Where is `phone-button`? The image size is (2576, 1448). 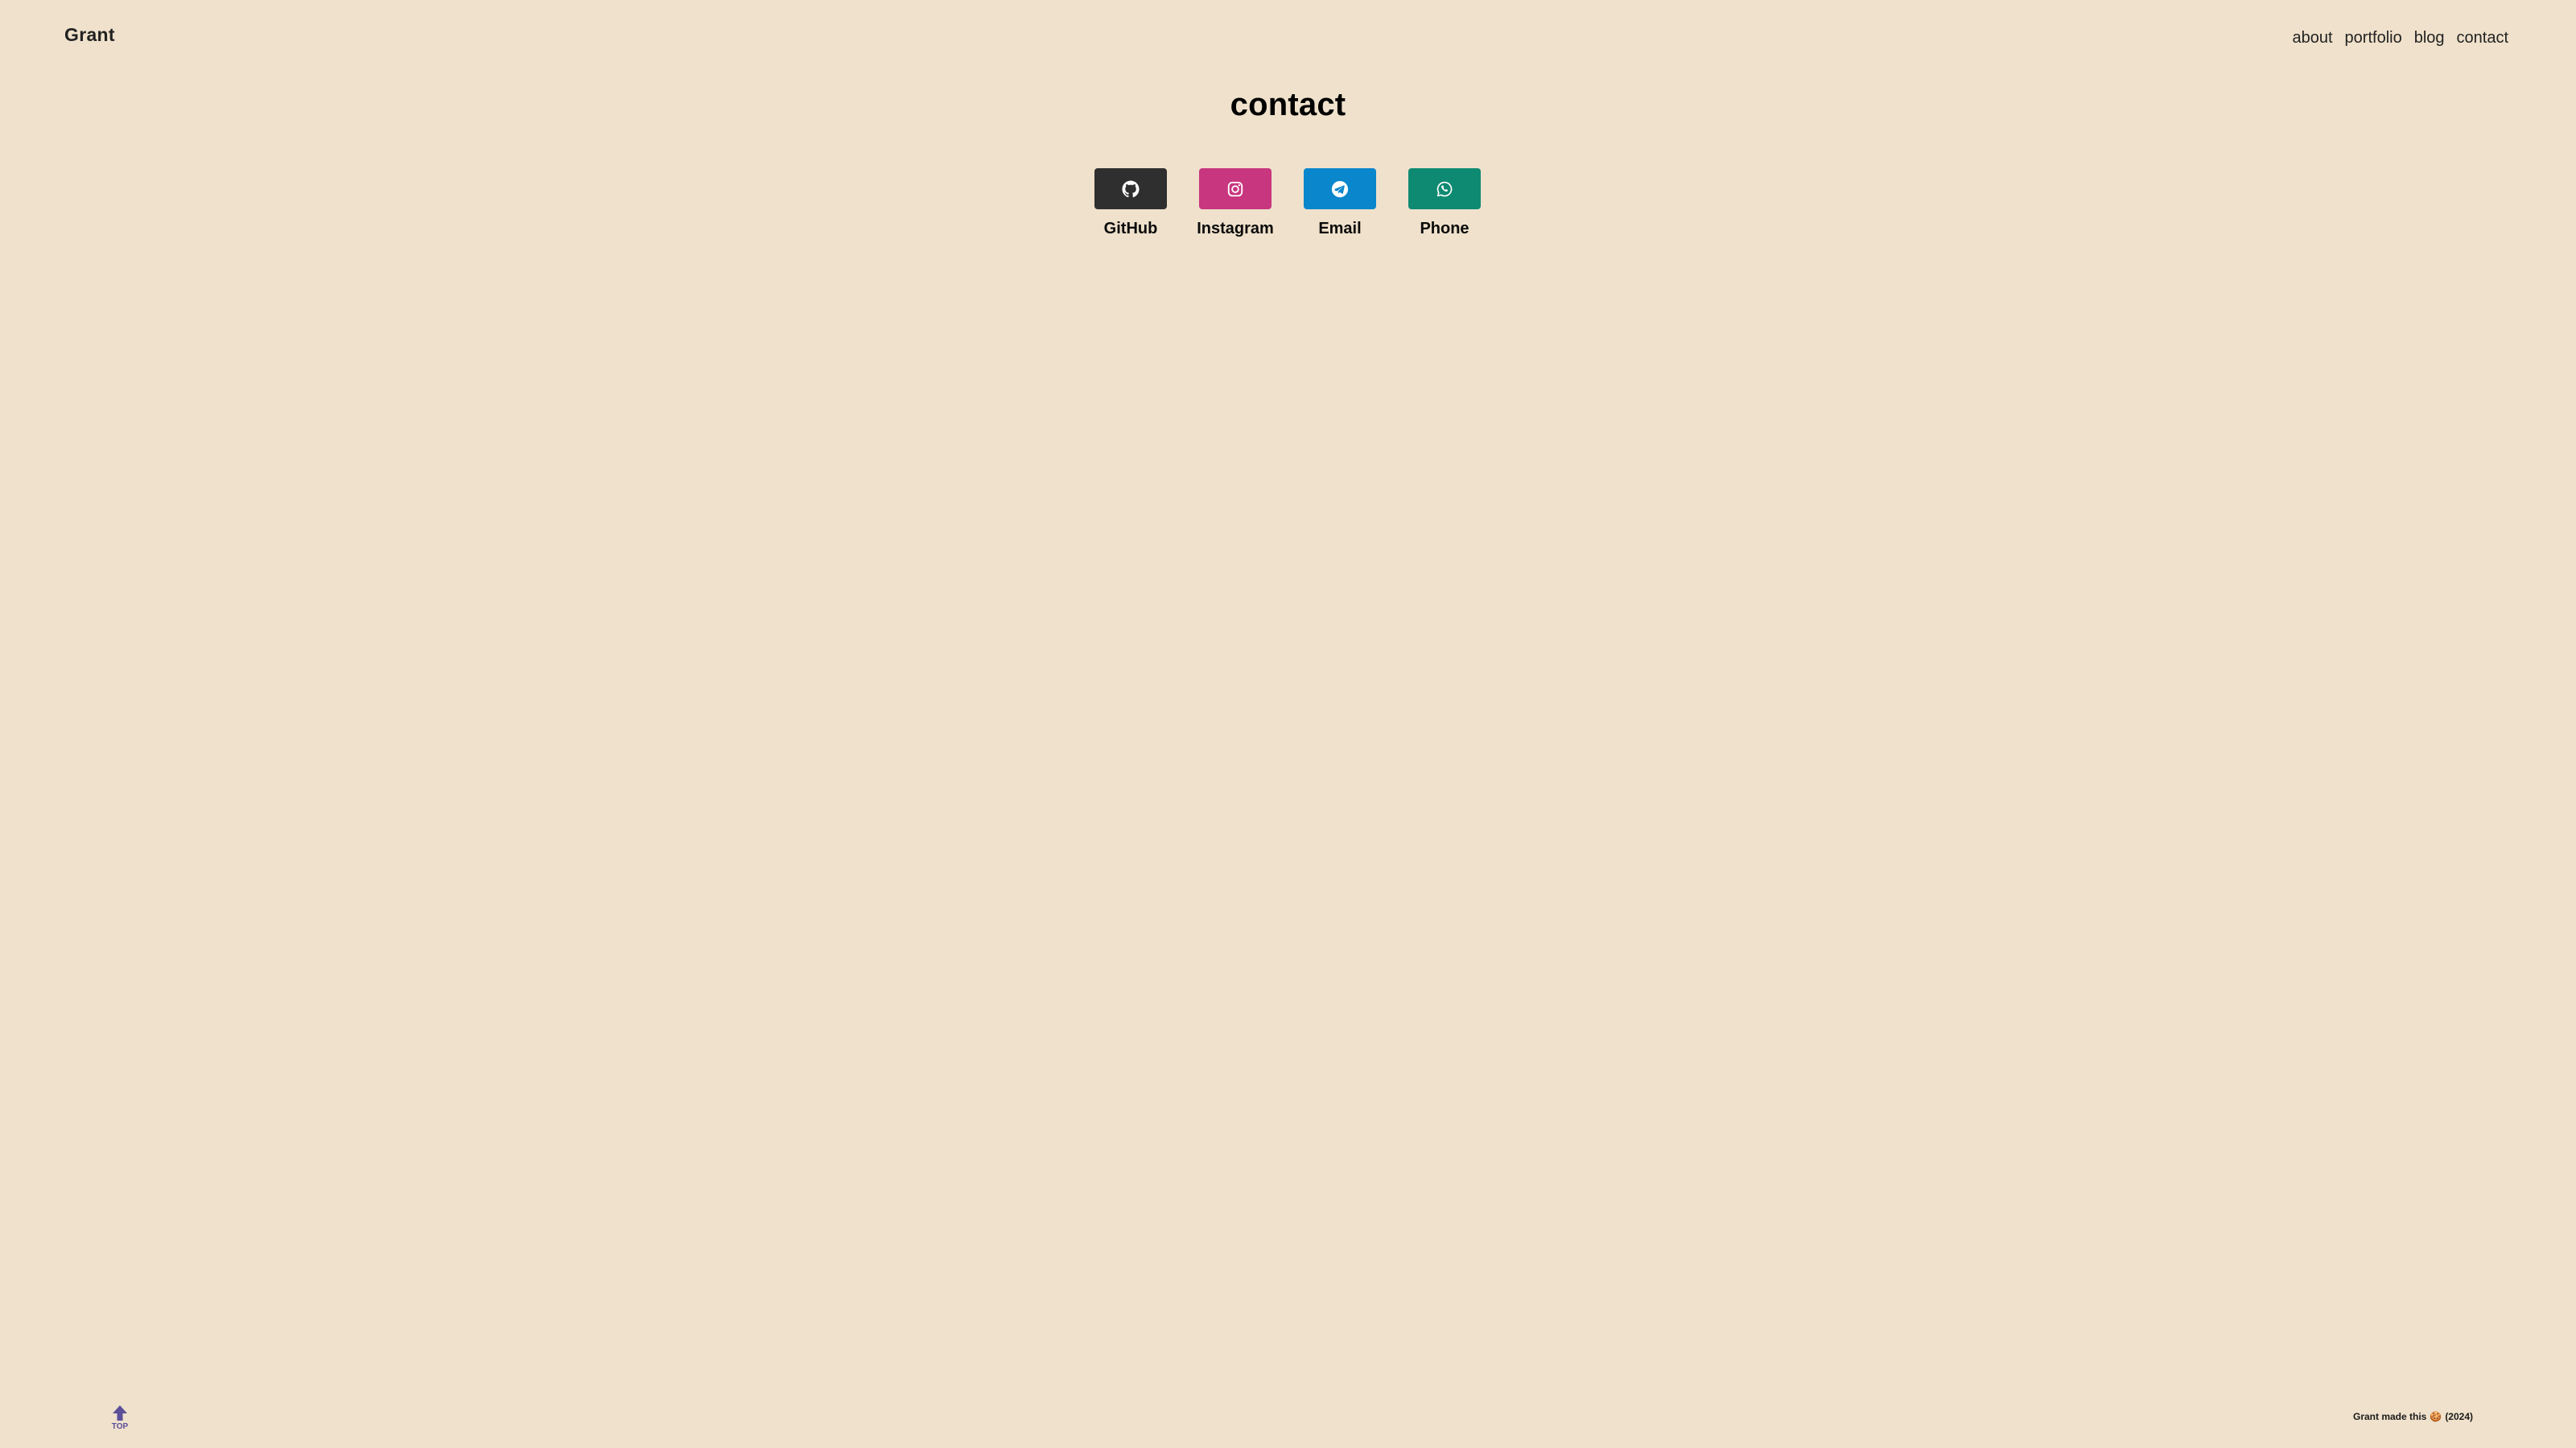 phone-button is located at coordinates (1444, 188).